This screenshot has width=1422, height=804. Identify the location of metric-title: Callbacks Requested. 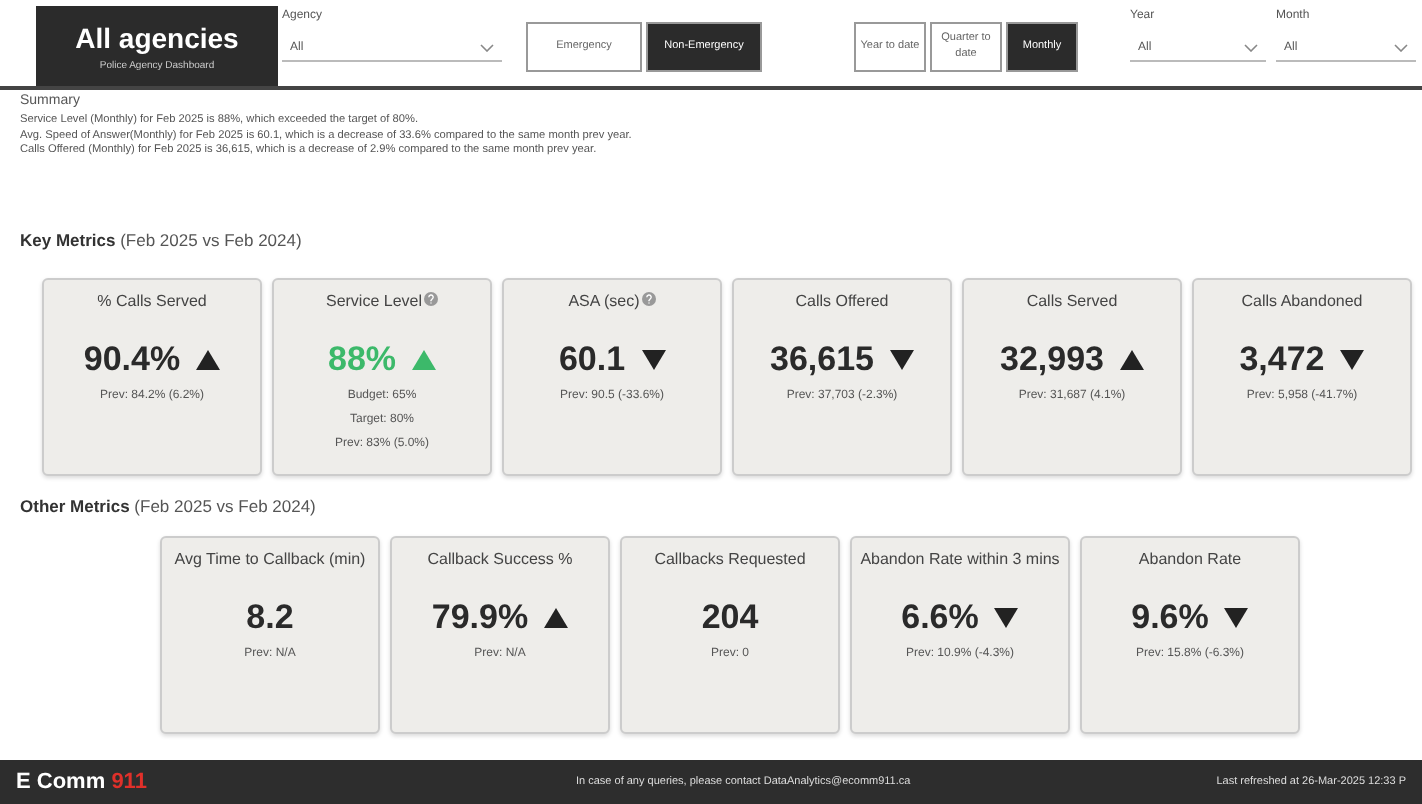
(730, 560).